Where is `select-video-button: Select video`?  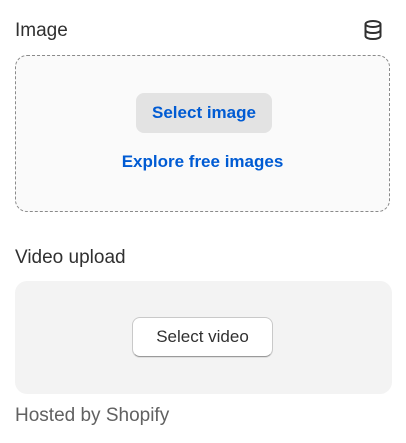
select-video-button: Select video is located at coordinates (202, 337).